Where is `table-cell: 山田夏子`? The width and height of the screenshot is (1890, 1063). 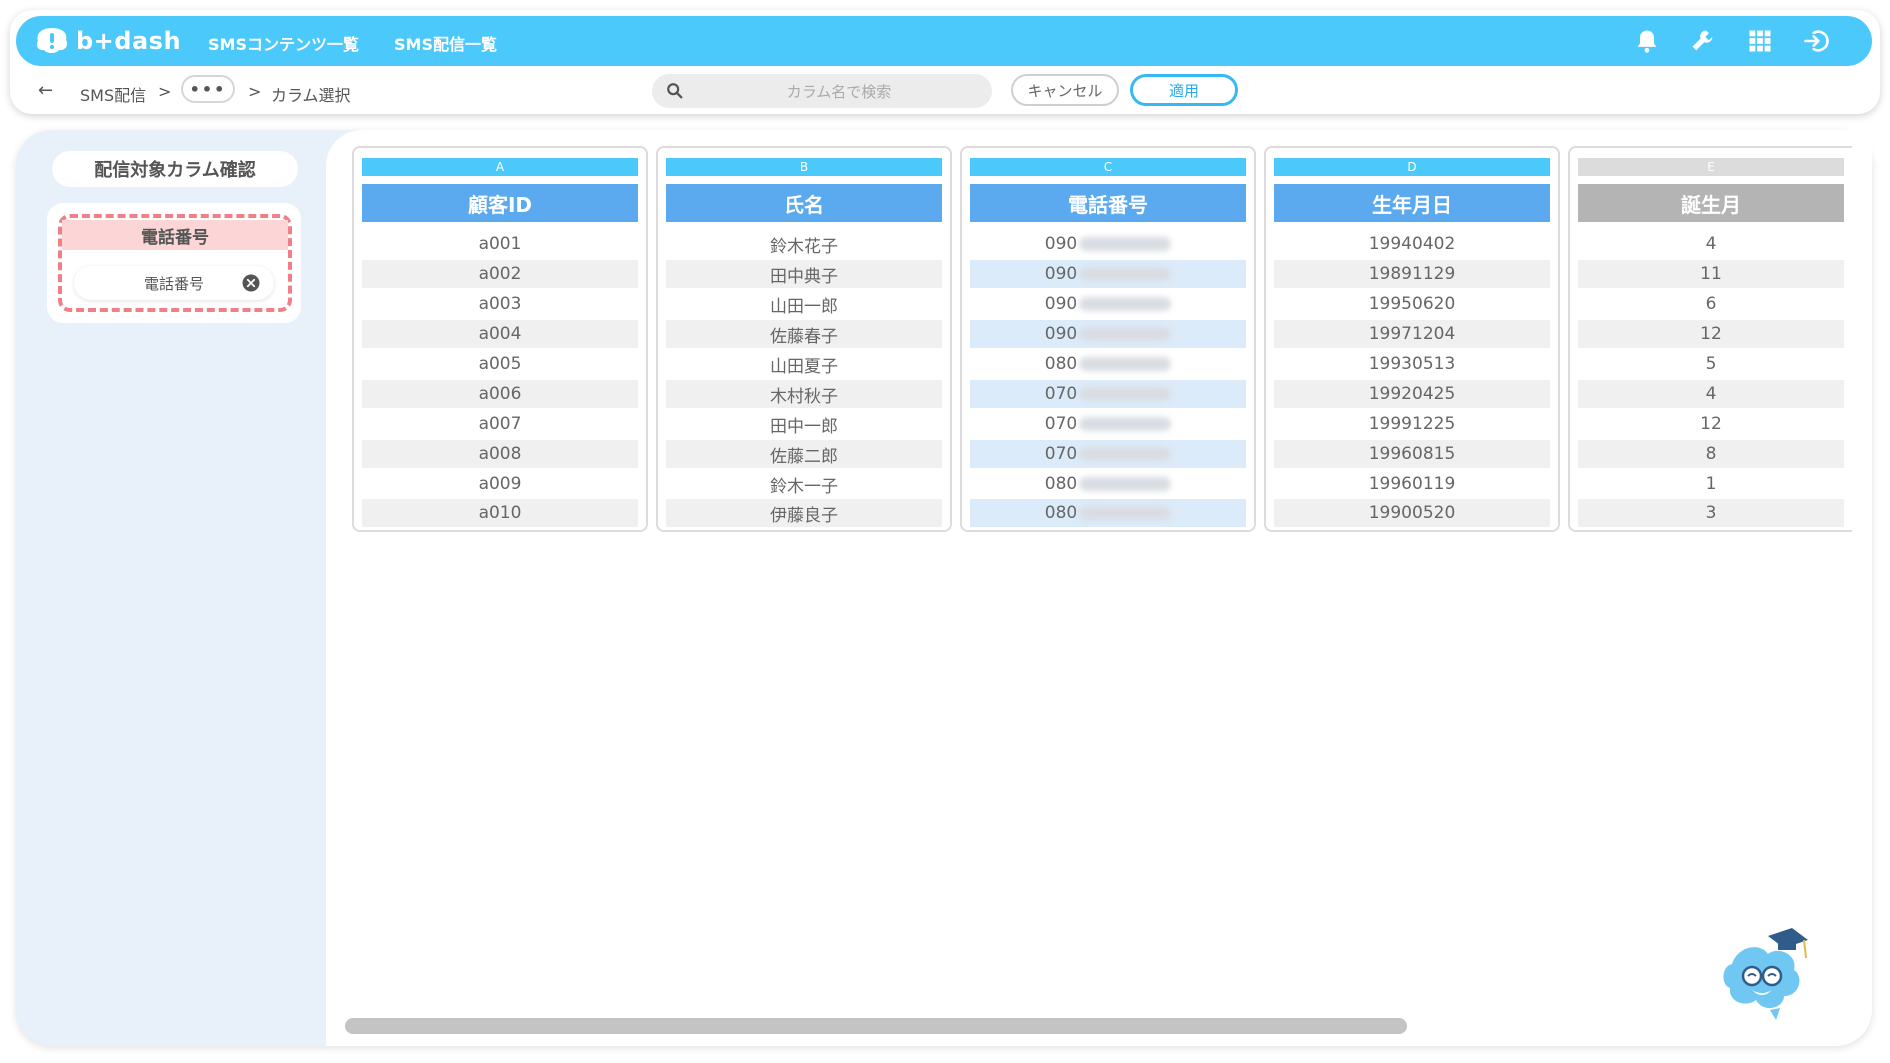
table-cell: 山田夏子 is located at coordinates (804, 366).